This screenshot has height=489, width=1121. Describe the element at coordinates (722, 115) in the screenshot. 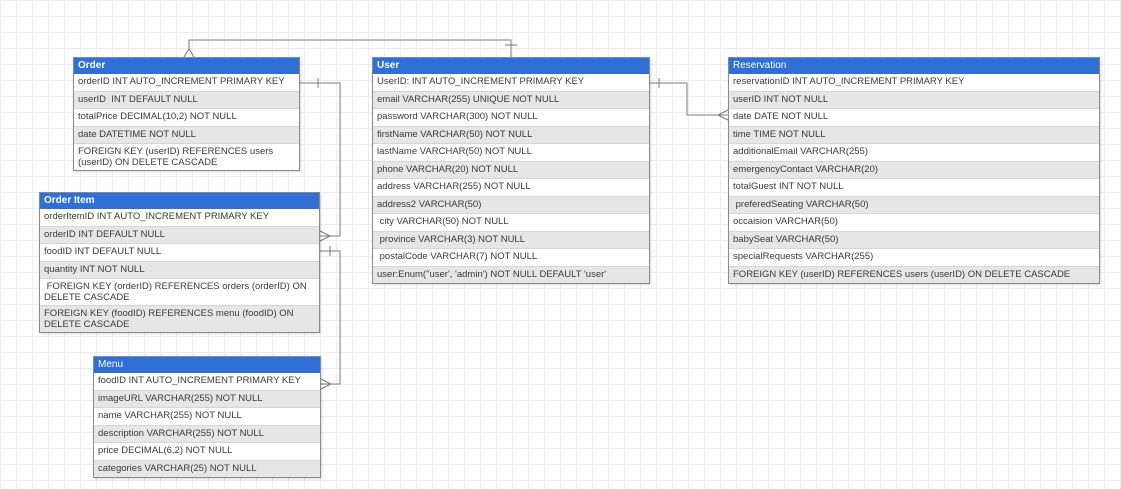

I see `reservation-many-crow` at that location.